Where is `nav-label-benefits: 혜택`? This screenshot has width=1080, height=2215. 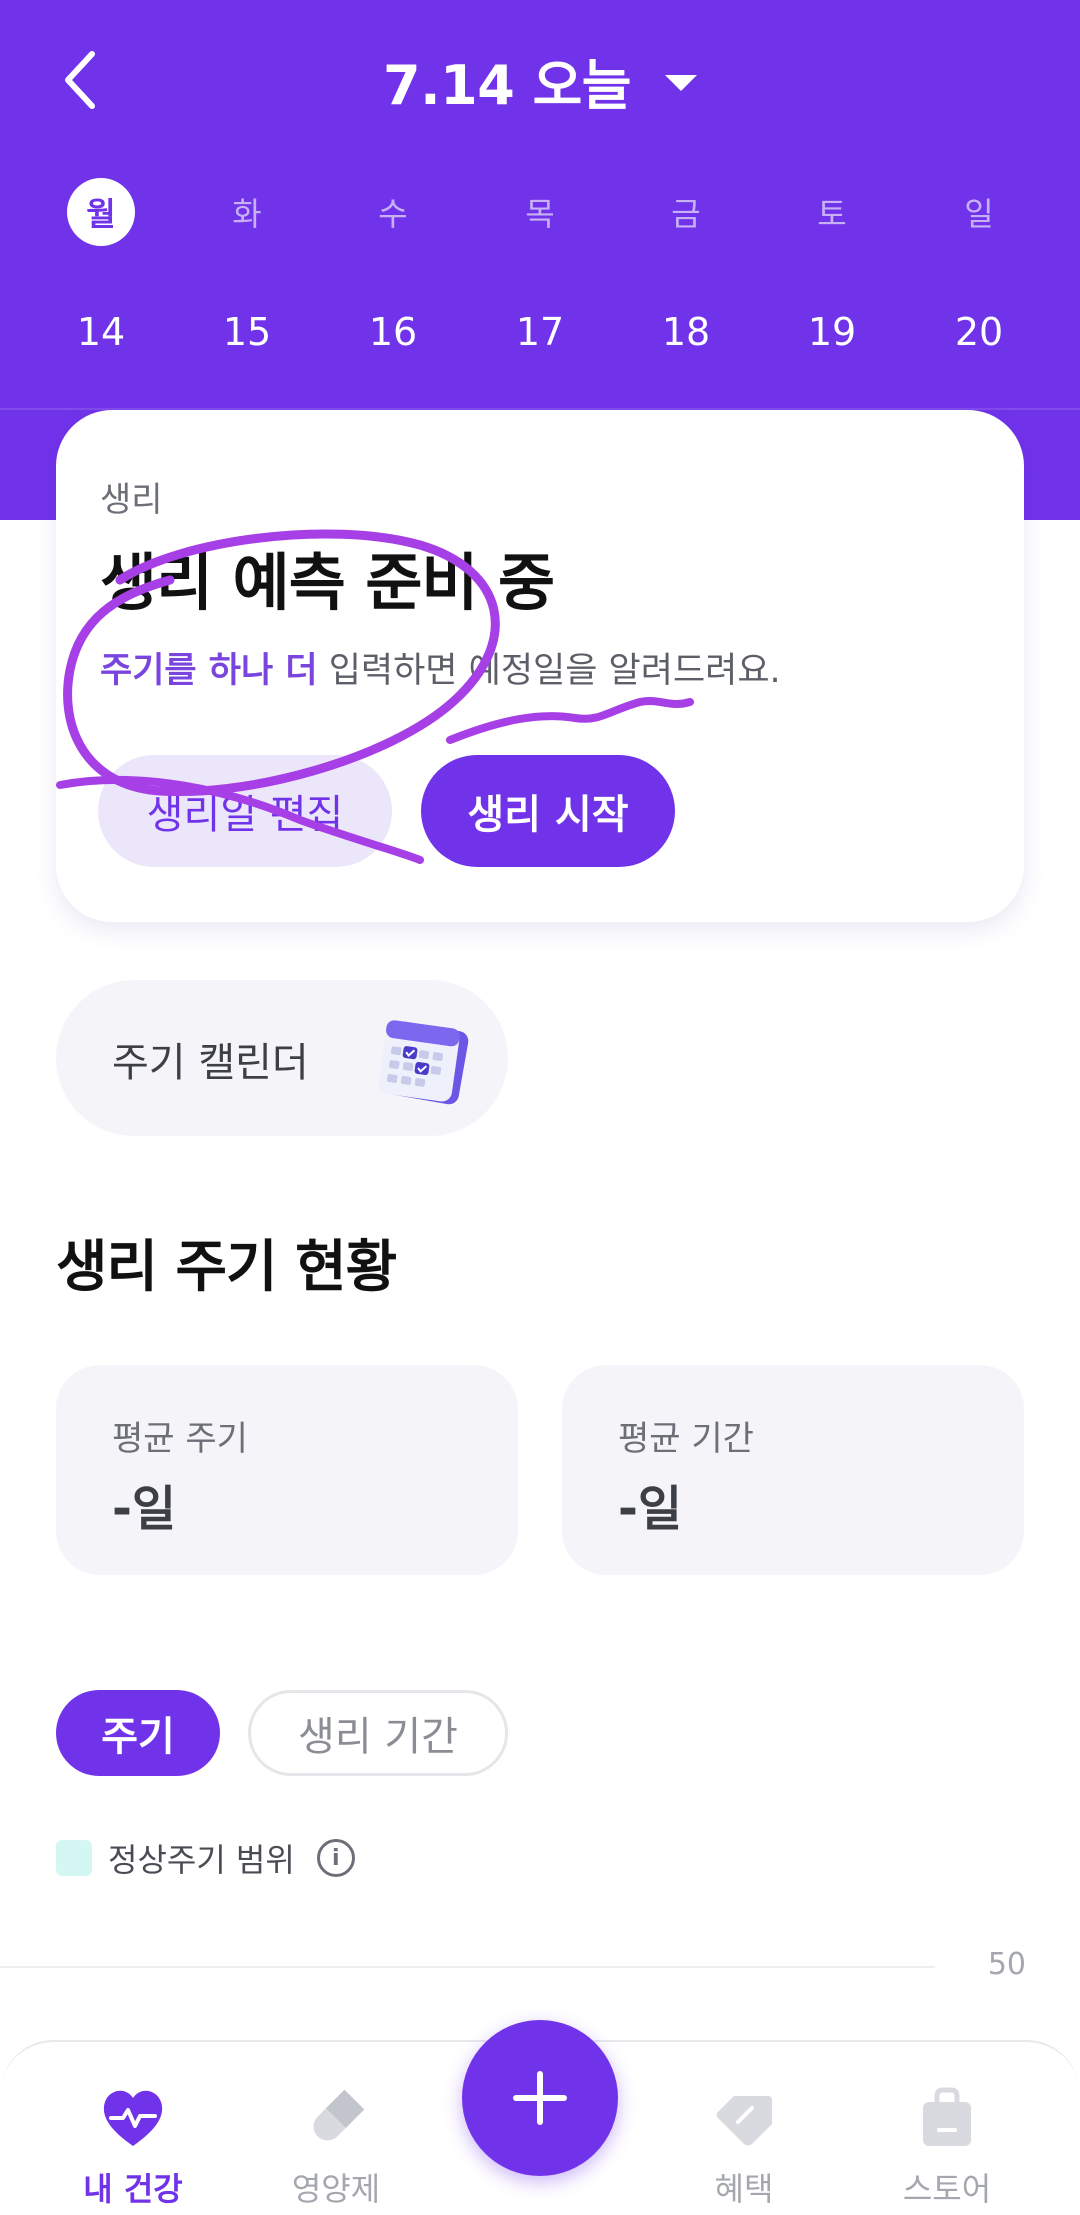
nav-label-benefits: 혜택 is located at coordinates (744, 2189).